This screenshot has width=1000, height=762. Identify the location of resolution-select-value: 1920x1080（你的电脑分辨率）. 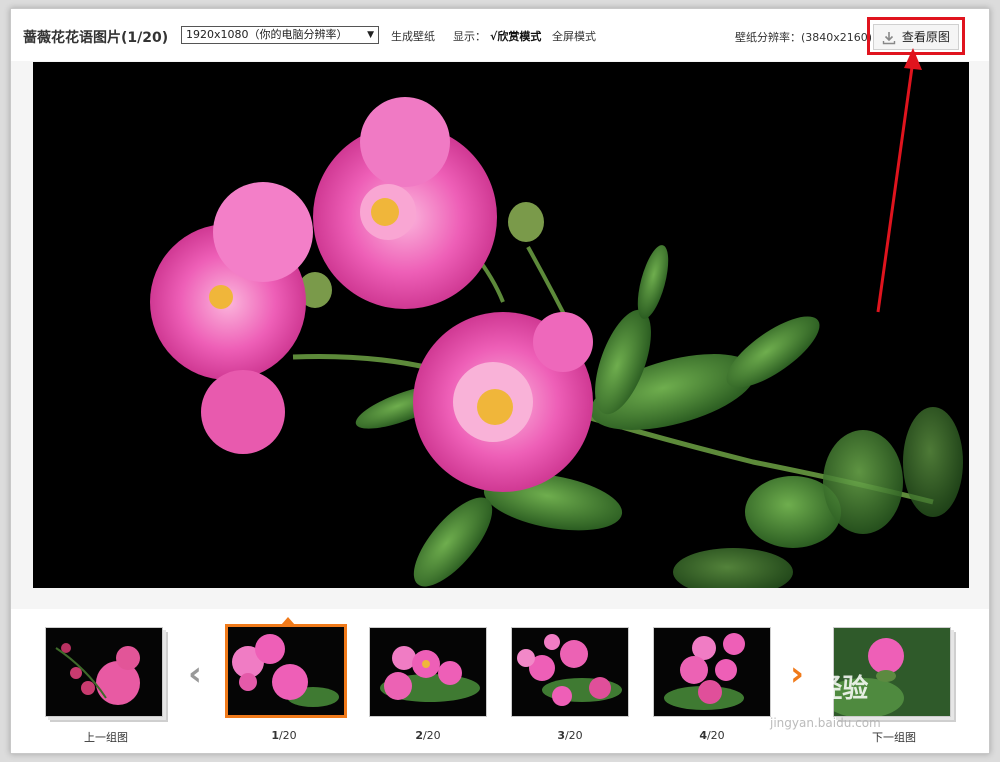
(267, 34).